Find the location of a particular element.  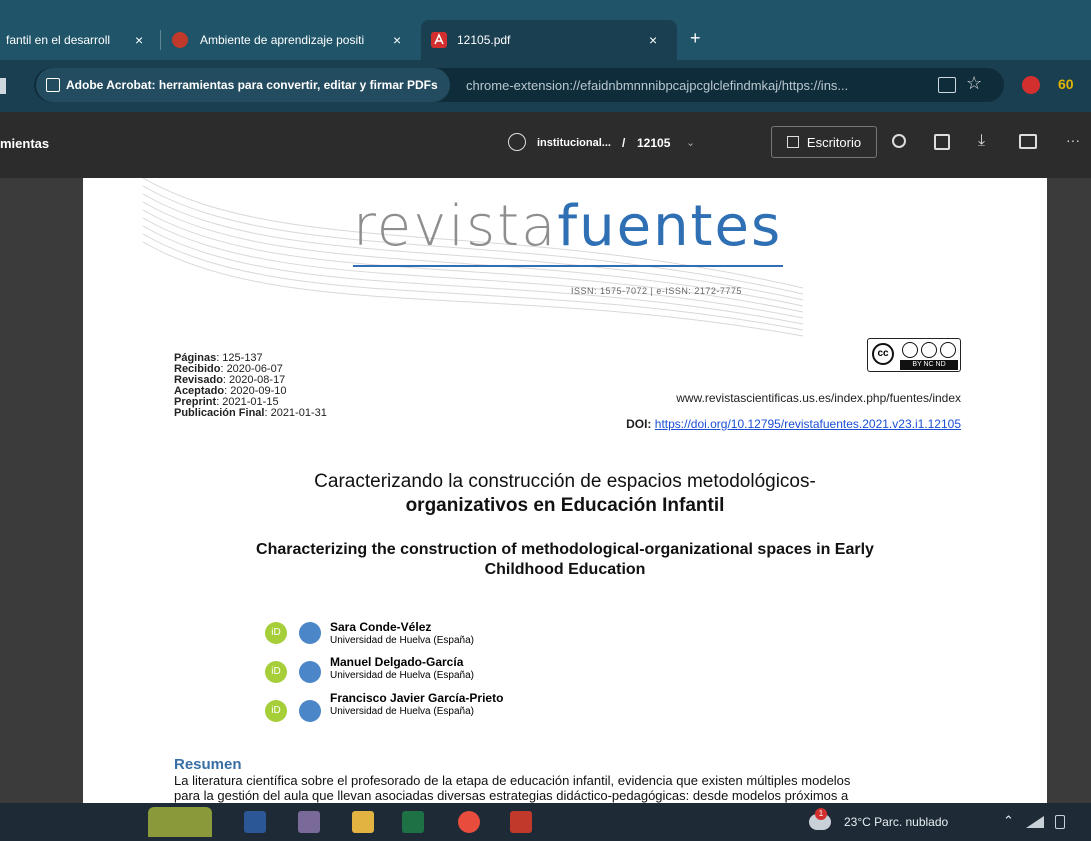

taskbar: 1 23°C Parc. nublado ⌃ is located at coordinates (545, 822).